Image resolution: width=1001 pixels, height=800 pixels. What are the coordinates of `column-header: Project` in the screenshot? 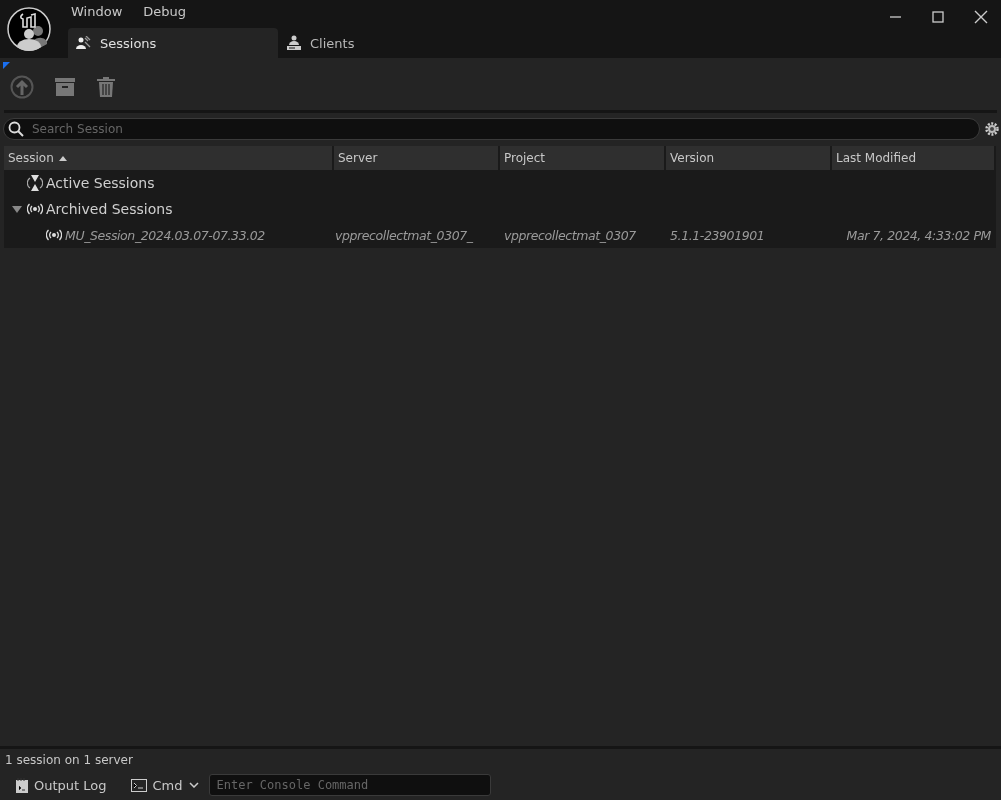 It's located at (583, 158).